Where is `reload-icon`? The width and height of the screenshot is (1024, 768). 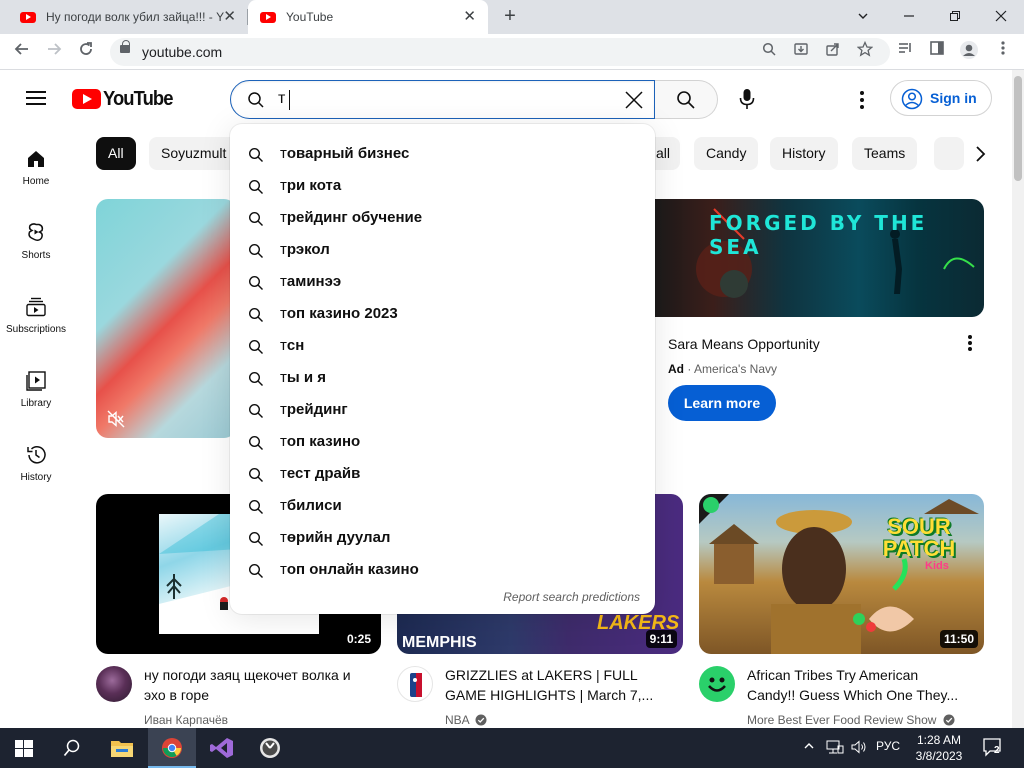
reload-icon is located at coordinates (86, 52).